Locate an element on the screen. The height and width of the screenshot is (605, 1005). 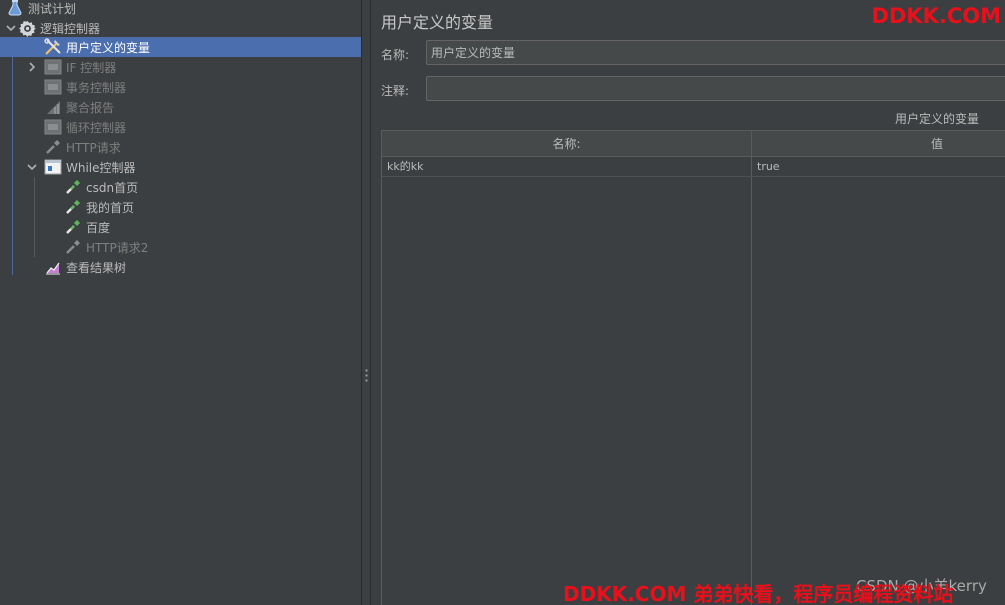
tree-item-aggregate-report: 聚合报告 is located at coordinates (181, 107).